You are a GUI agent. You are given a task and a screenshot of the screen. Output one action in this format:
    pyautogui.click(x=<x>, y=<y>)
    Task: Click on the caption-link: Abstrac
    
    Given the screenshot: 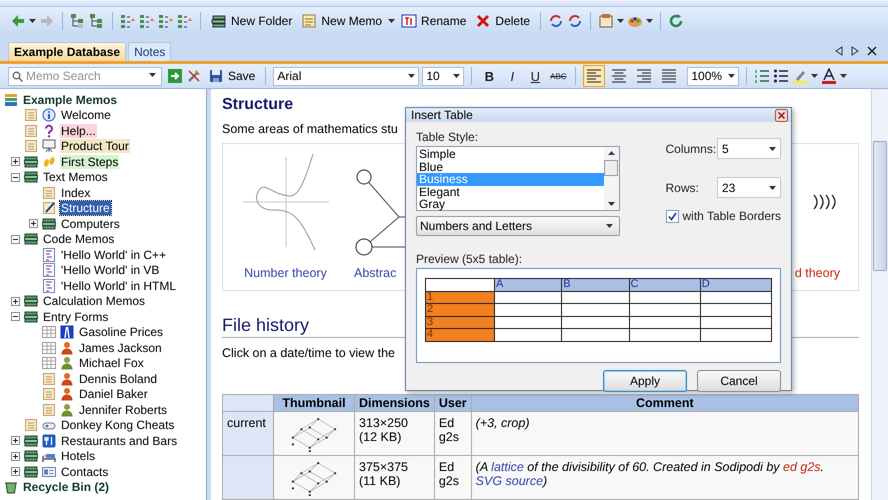 What is the action you would take?
    pyautogui.click(x=375, y=273)
    